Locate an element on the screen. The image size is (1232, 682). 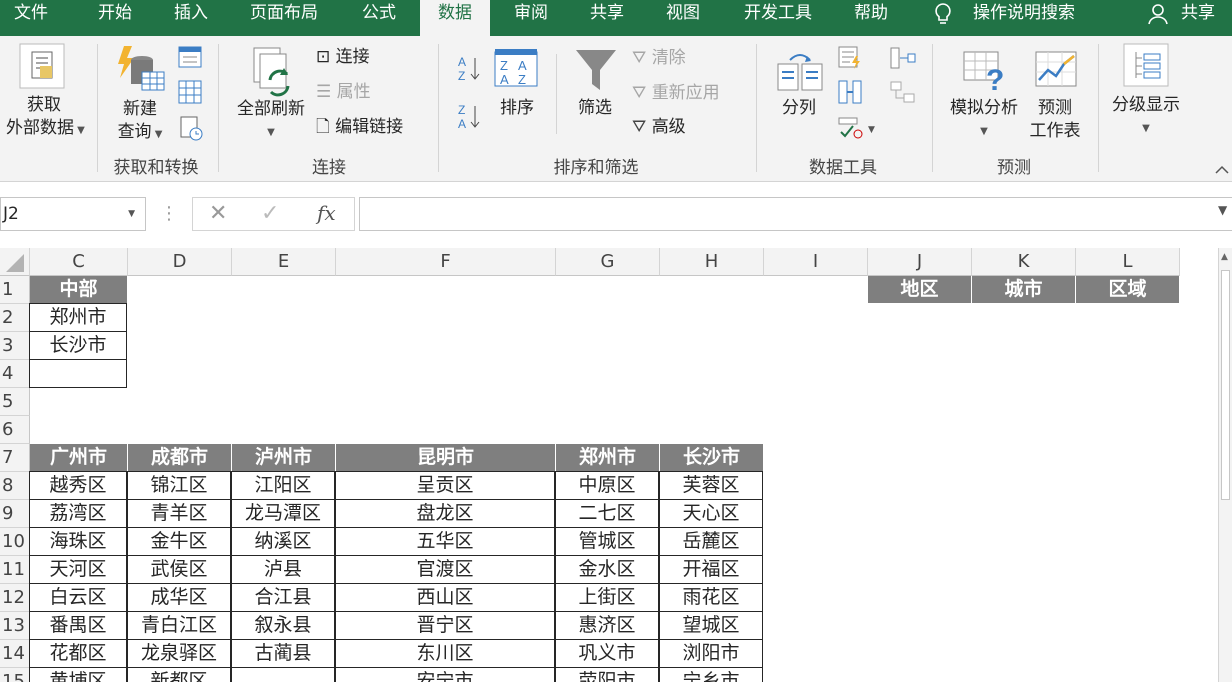
cell-e10: 纳溪区 is located at coordinates (283, 541).